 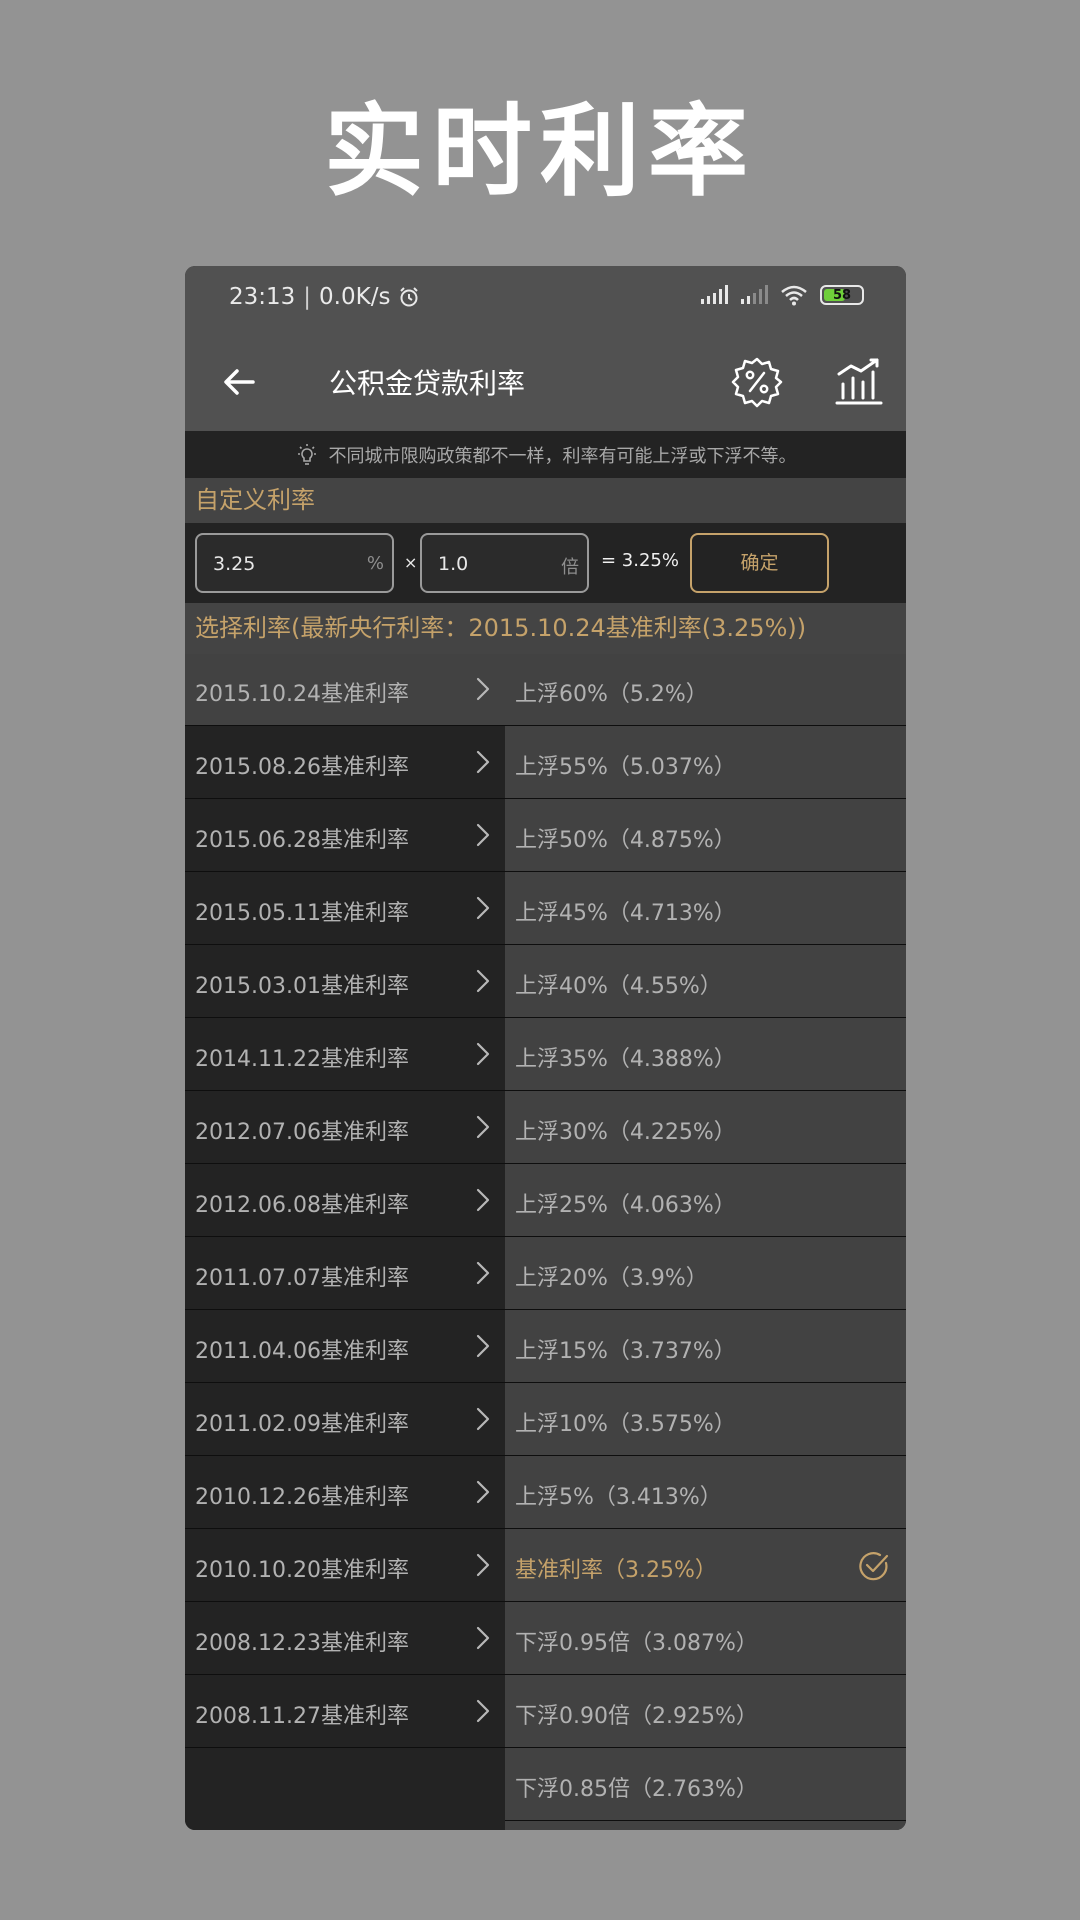 I want to click on date-label: 2015.08.26基准利率, so click(x=302, y=767).